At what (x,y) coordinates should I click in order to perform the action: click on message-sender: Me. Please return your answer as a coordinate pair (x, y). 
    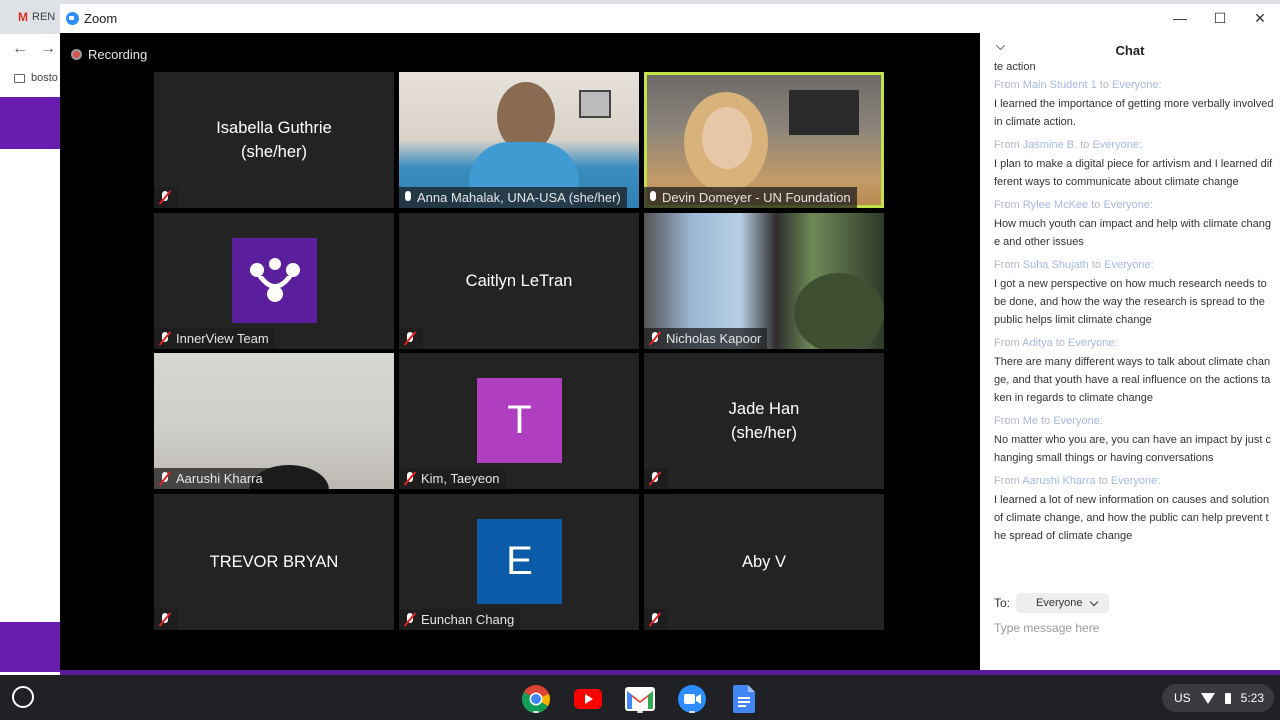
    Looking at the image, I should click on (1030, 421).